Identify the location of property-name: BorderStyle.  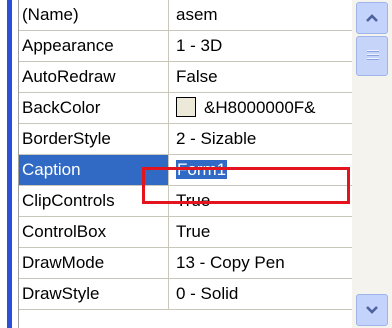
(94, 139).